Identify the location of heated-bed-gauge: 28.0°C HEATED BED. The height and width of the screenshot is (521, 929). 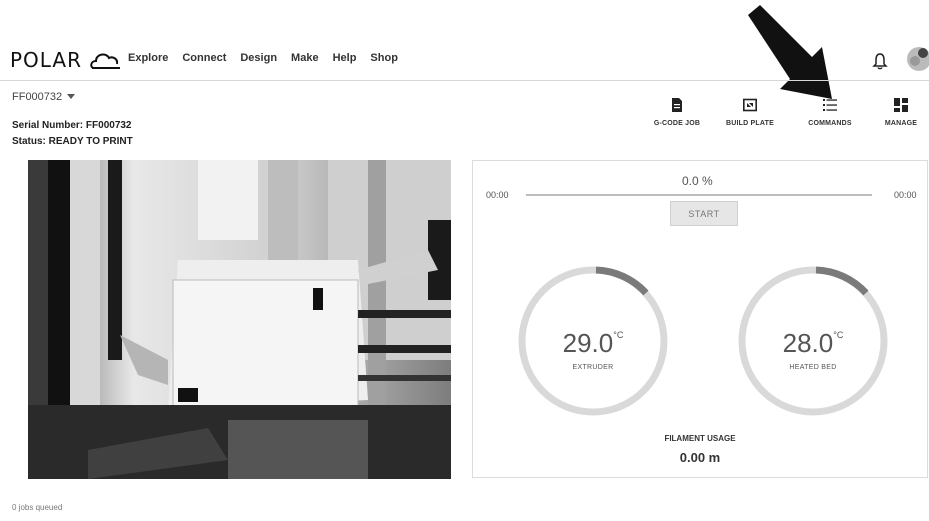
(813, 343).